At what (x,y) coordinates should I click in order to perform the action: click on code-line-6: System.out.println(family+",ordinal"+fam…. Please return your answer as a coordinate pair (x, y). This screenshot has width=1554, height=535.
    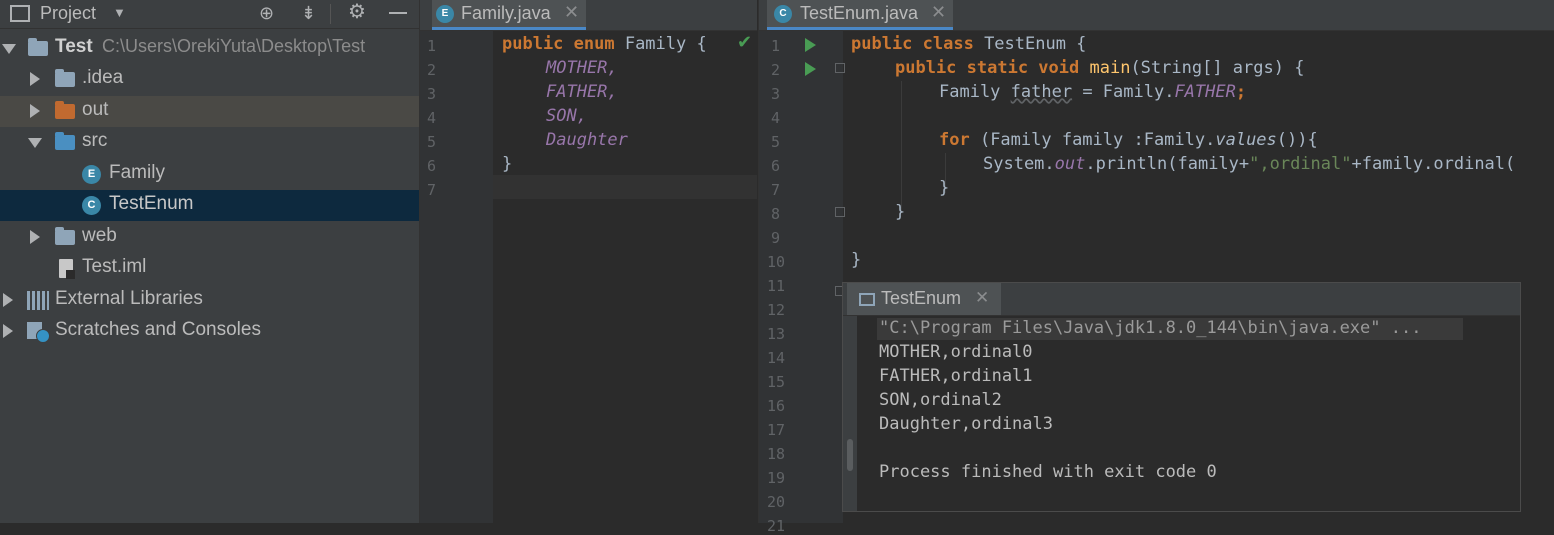
    Looking at the image, I should click on (1249, 164).